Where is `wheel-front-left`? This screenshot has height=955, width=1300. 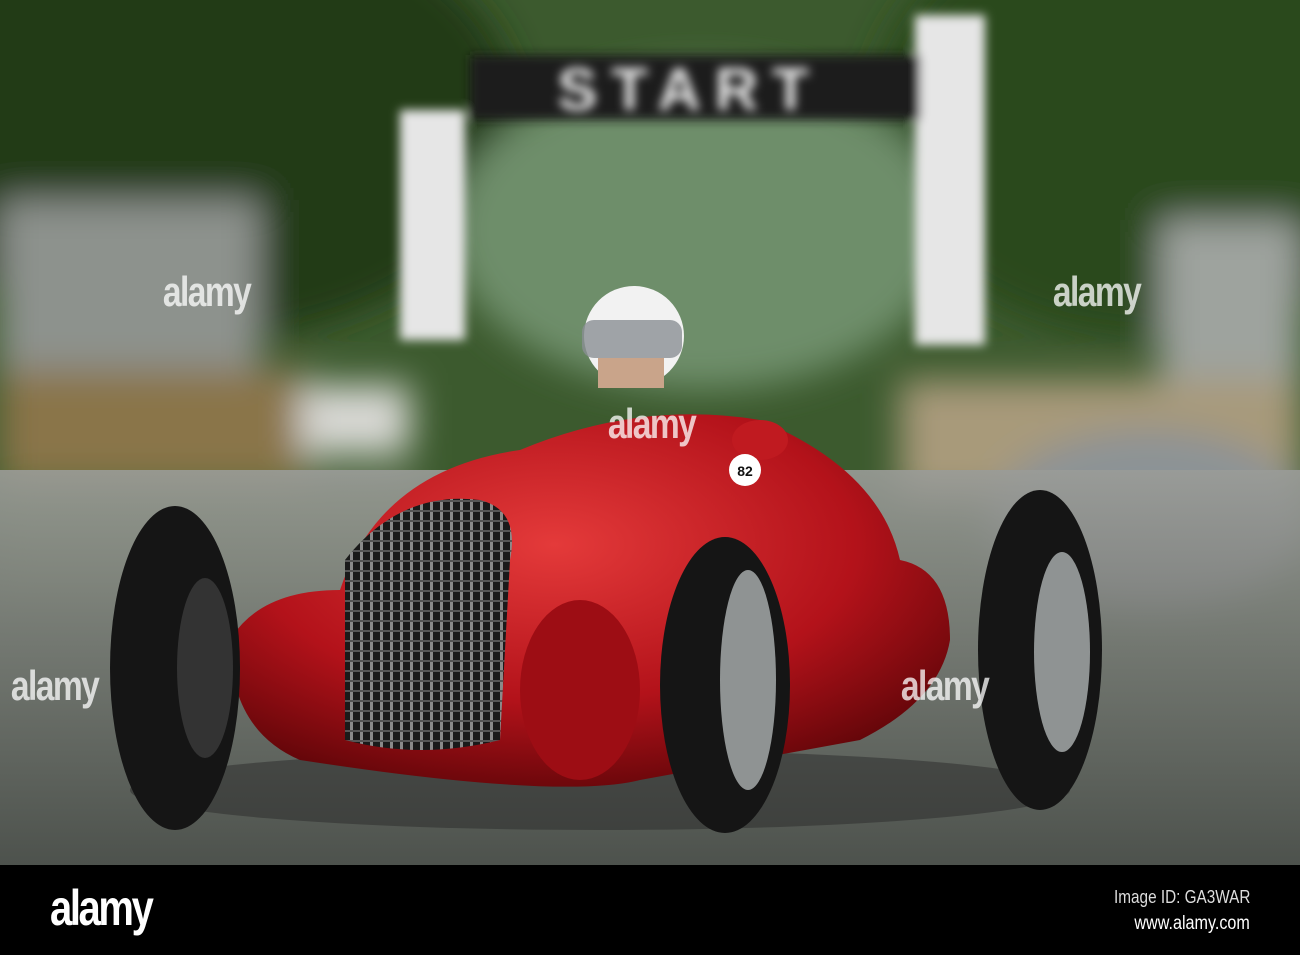
wheel-front-left is located at coordinates (175, 668).